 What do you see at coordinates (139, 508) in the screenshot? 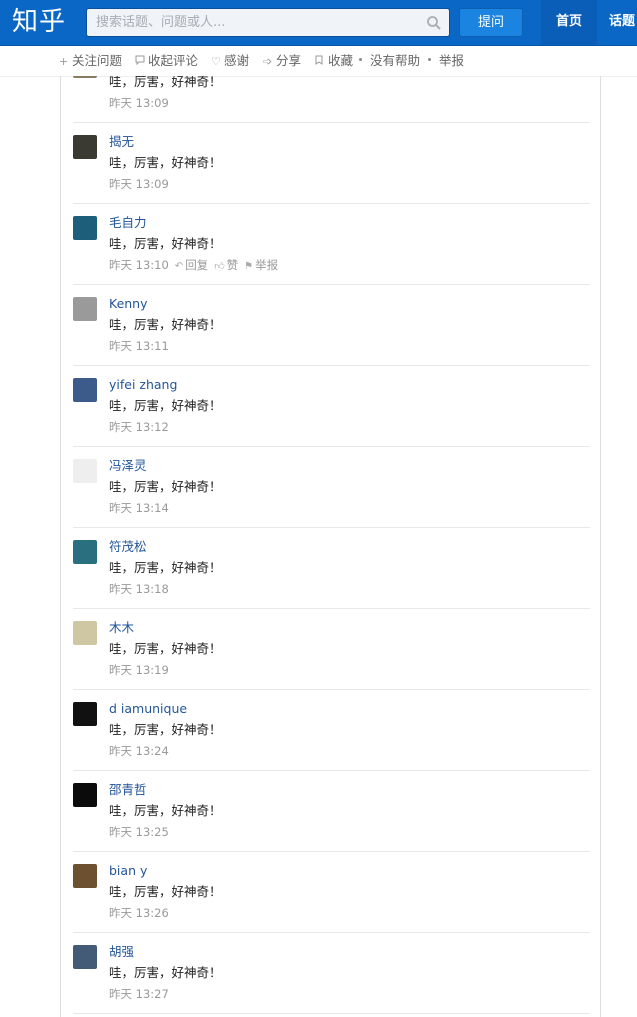
I see `comment-time: 昨天 13:14` at bounding box center [139, 508].